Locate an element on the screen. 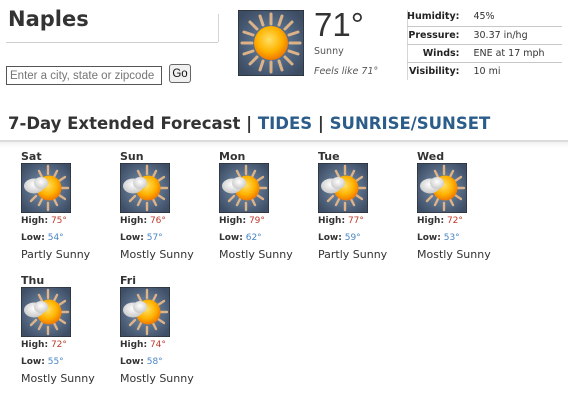 This screenshot has width=568, height=402. day-name: Sun is located at coordinates (132, 156).